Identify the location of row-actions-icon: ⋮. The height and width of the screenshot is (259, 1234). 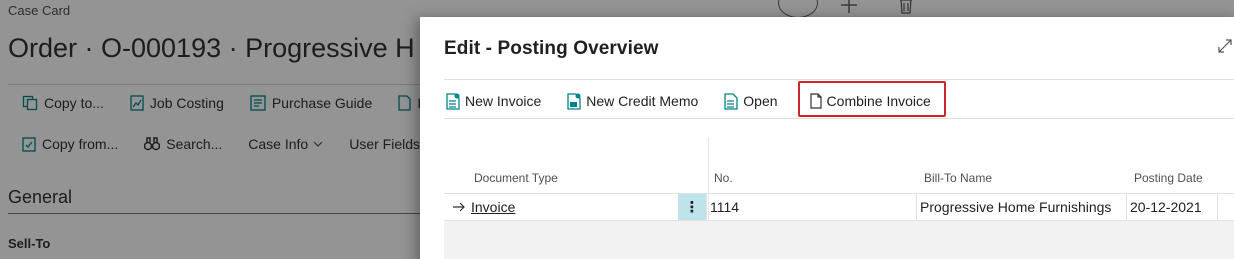
(692, 207).